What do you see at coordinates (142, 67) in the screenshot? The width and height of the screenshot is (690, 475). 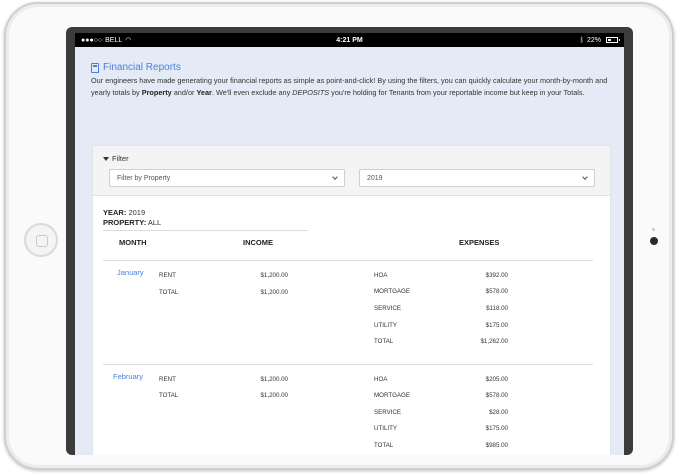 I see `page-title: Financial Reports` at bounding box center [142, 67].